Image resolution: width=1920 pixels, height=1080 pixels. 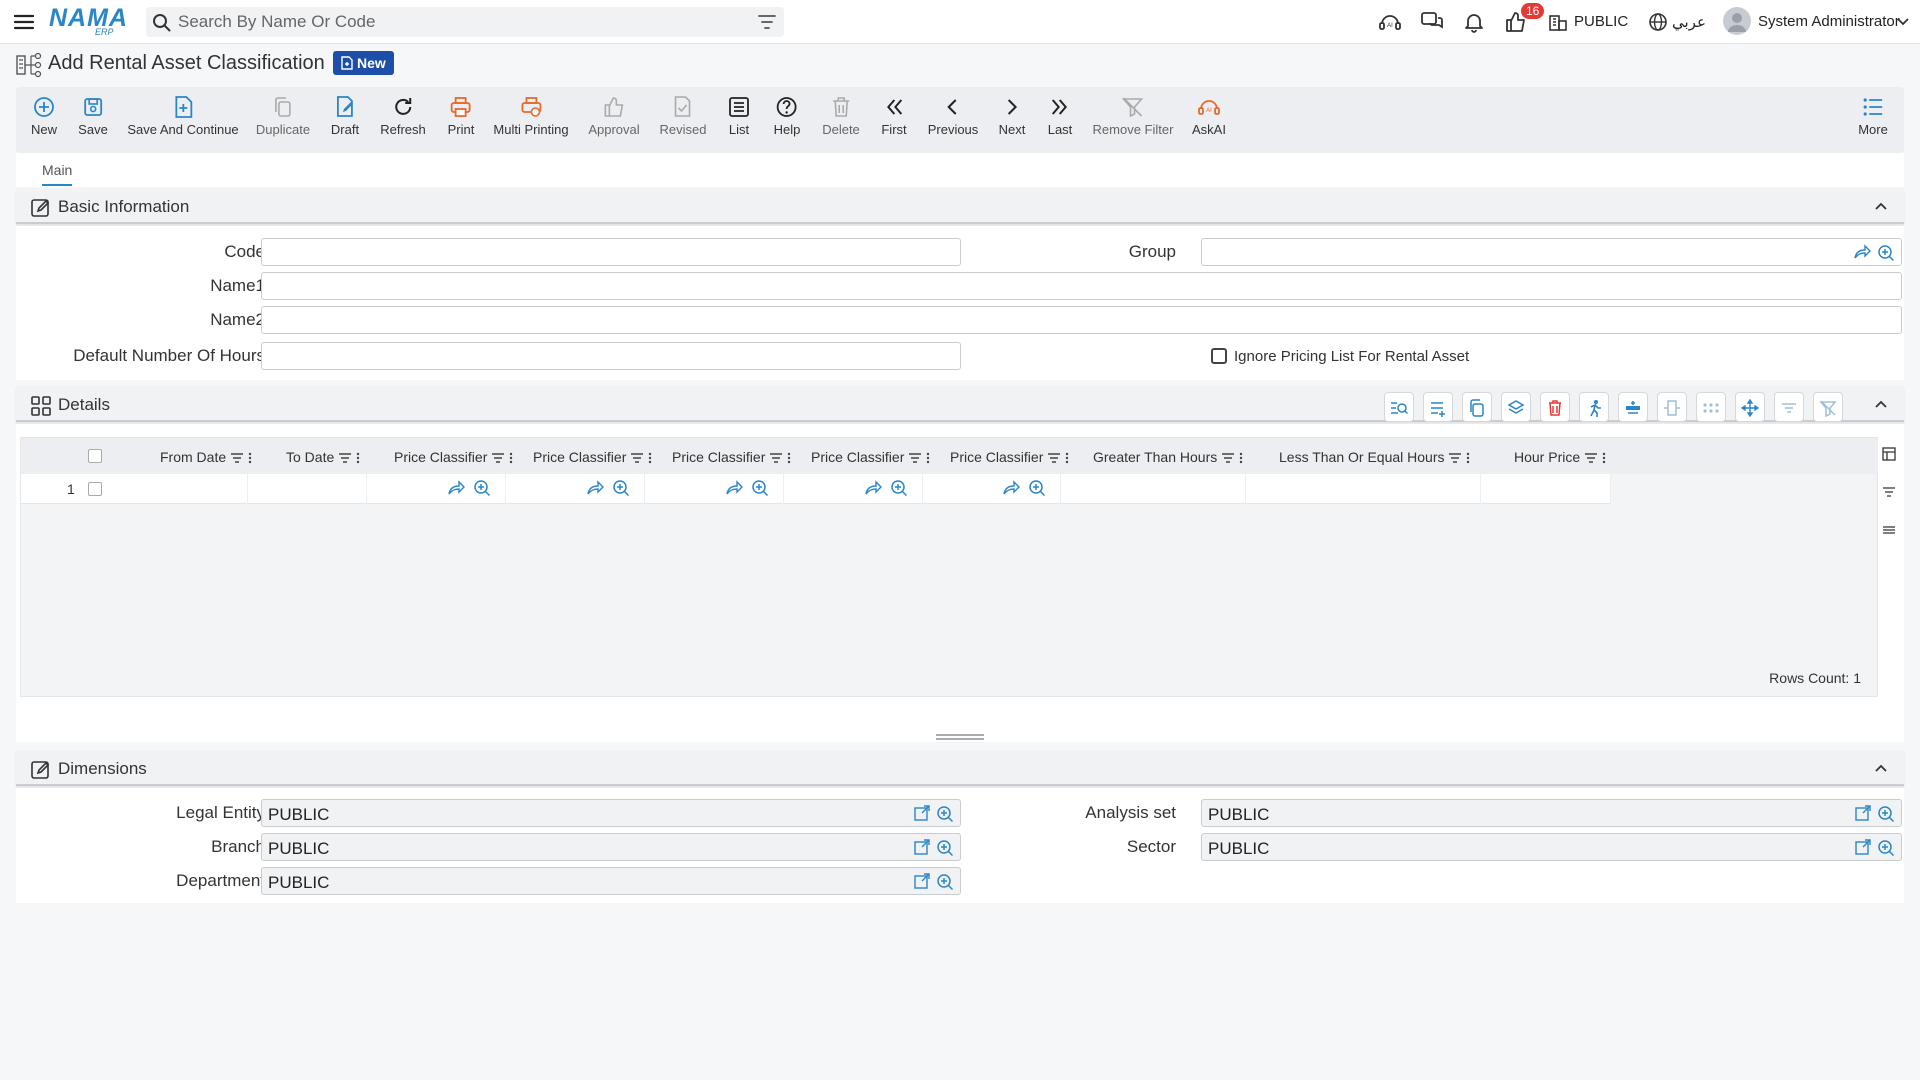 I want to click on language-switch: عربي, so click(x=1689, y=22).